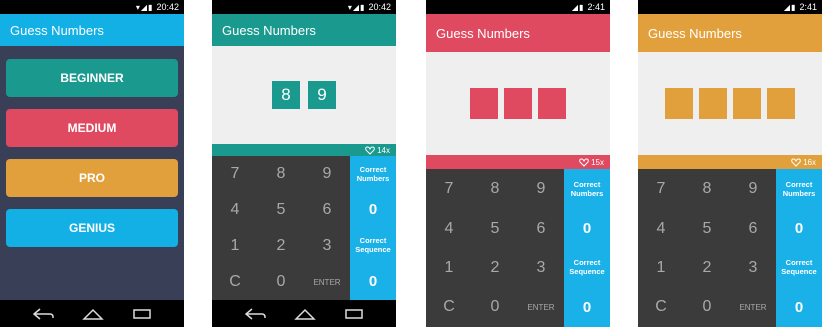 The width and height of the screenshot is (822, 327). What do you see at coordinates (92, 128) in the screenshot?
I see `medium-button: MEDIUM` at bounding box center [92, 128].